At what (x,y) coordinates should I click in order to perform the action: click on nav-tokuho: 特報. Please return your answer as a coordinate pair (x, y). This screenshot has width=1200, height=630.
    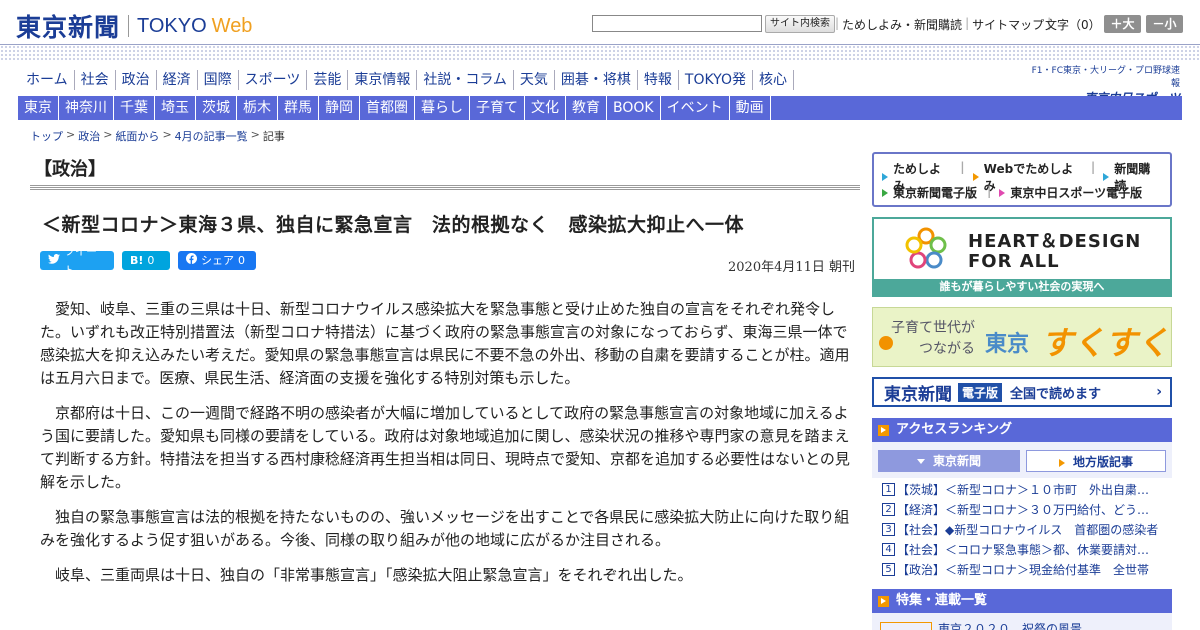
    Looking at the image, I should click on (657, 80).